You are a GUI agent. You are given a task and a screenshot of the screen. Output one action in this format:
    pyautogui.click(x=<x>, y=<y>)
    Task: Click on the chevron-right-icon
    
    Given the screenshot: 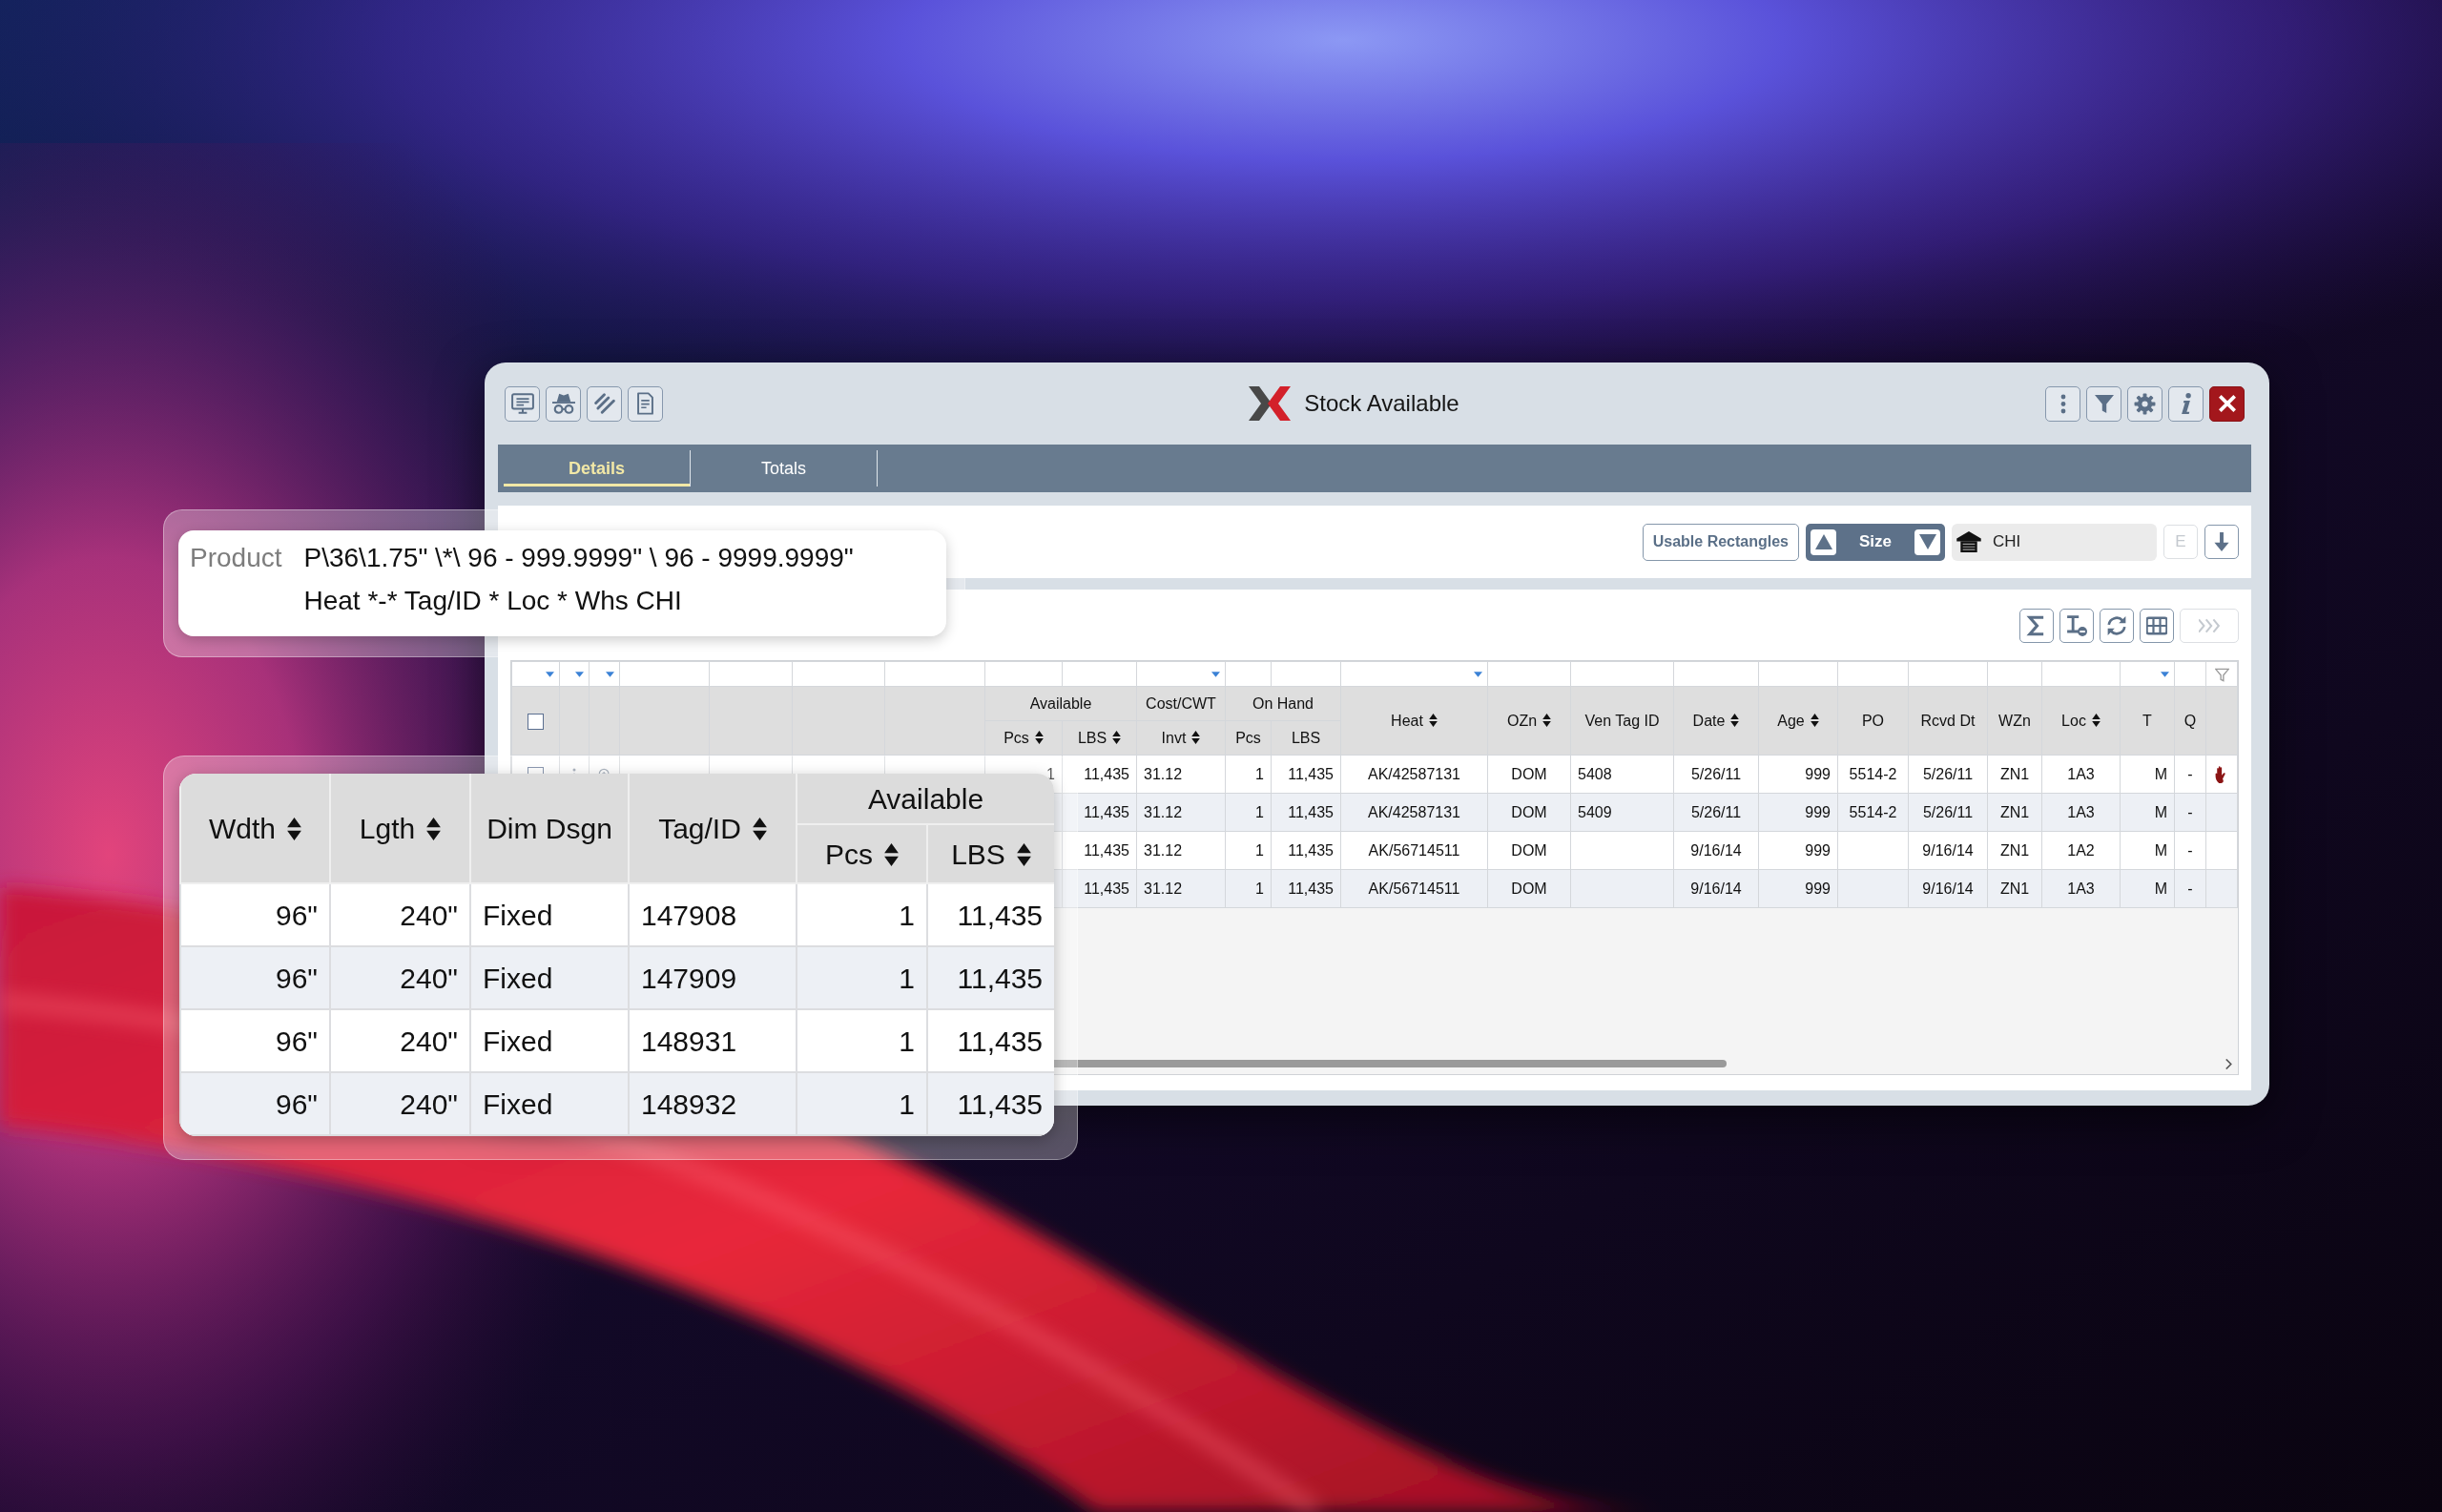 What is the action you would take?
    pyautogui.click(x=2228, y=1063)
    